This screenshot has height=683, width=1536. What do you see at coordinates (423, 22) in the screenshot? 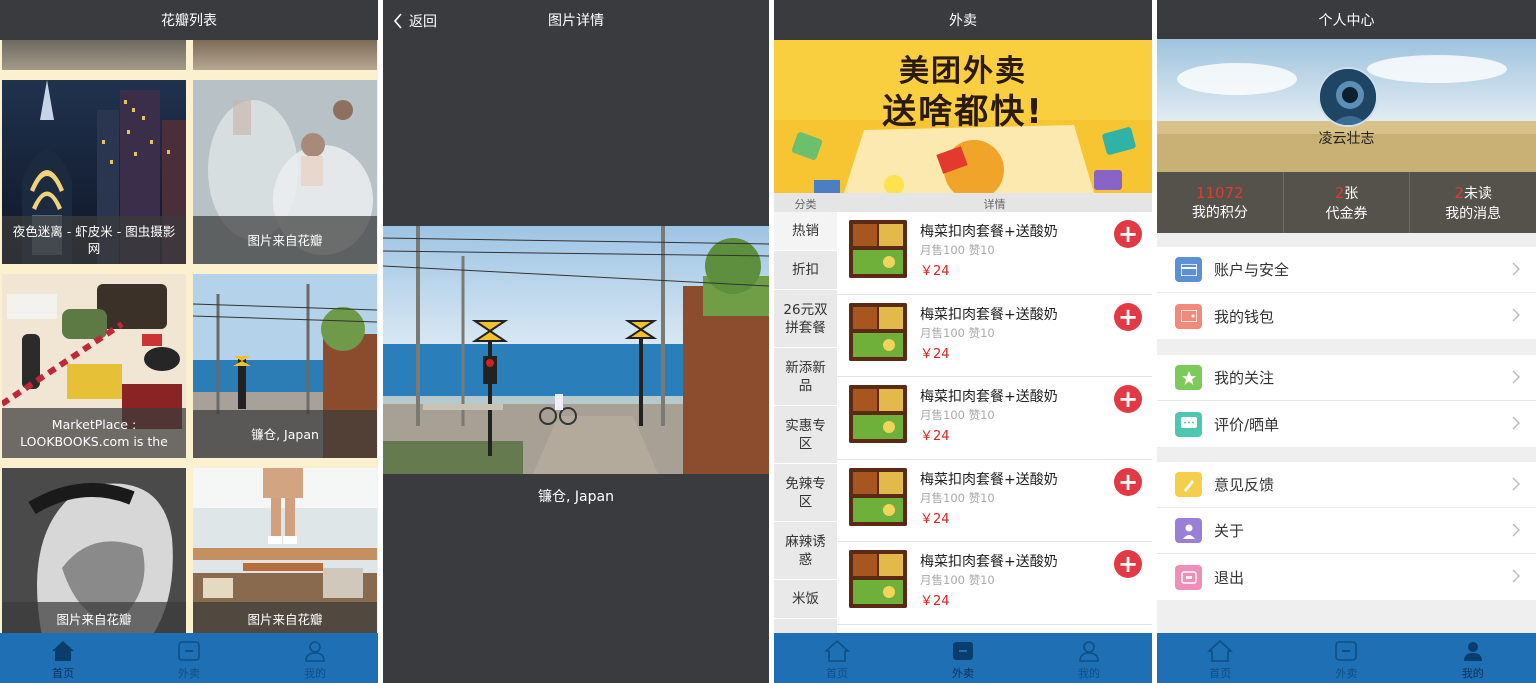
I see `back-label: 返回` at bounding box center [423, 22].